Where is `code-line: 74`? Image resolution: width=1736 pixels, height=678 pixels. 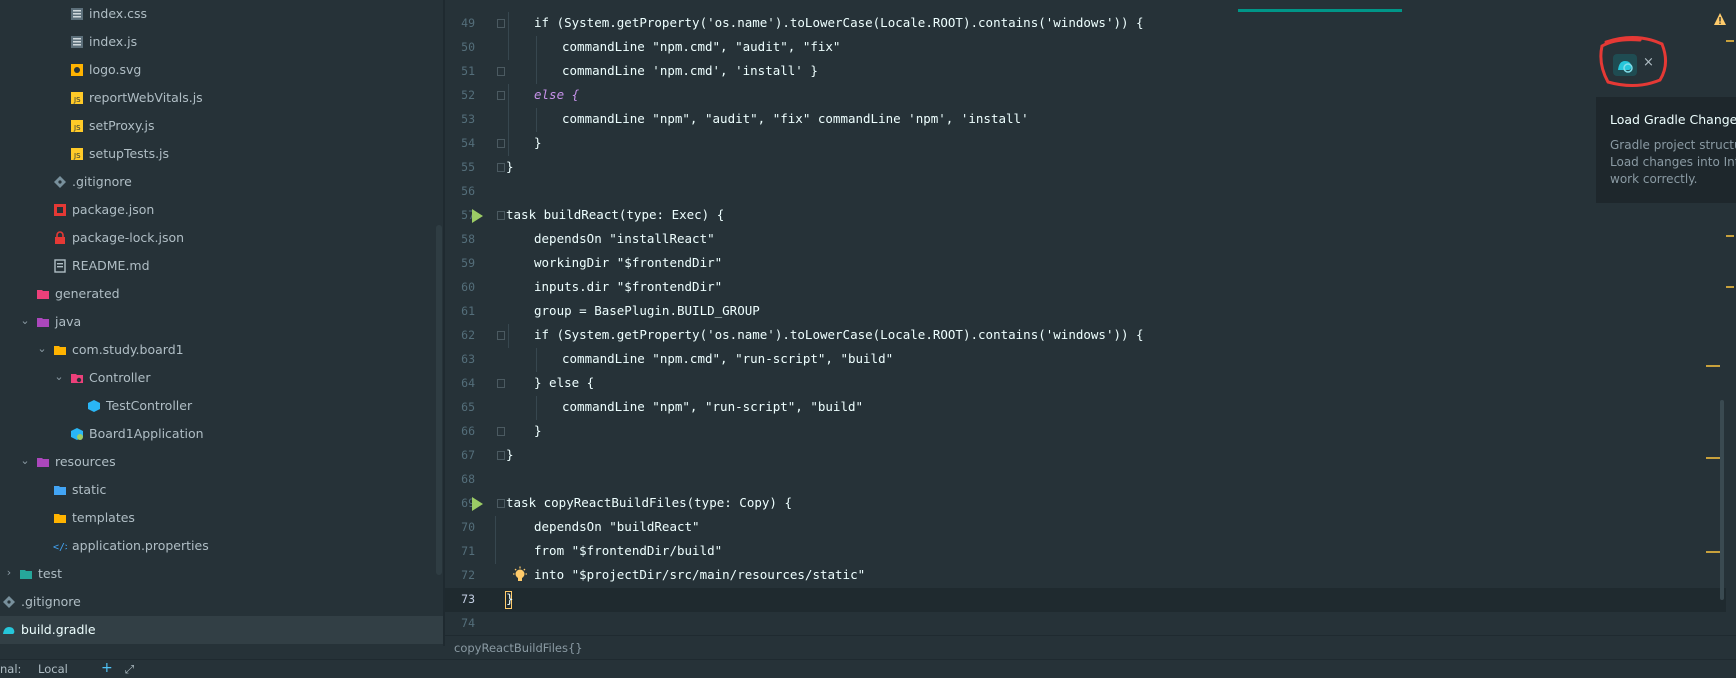 code-line: 74 is located at coordinates (1087, 623).